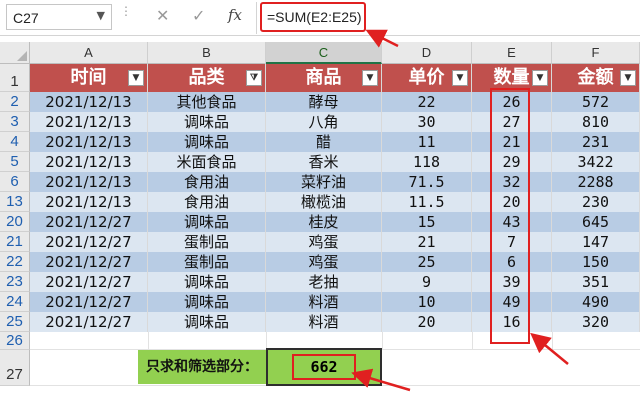 The width and height of the screenshot is (640, 402). I want to click on cell-price: 11, so click(427, 142).